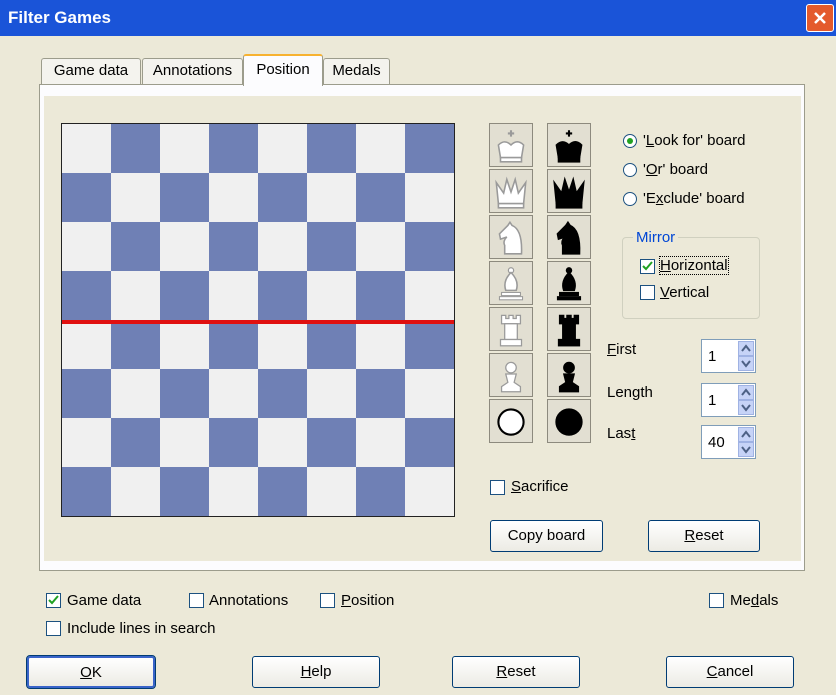 The width and height of the screenshot is (836, 695). I want to click on first-value: 1, so click(712, 356).